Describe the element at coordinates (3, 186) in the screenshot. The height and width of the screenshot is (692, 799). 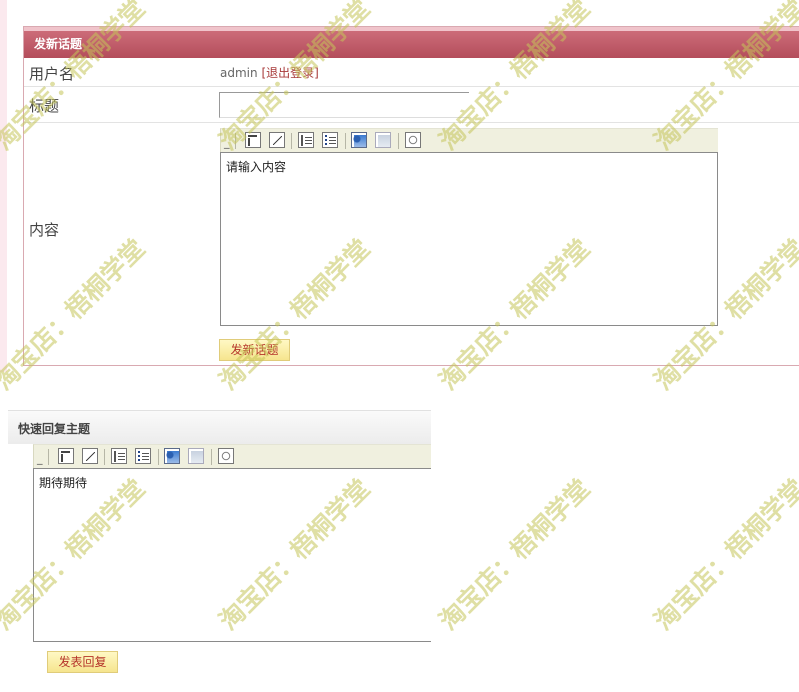
I see `left-stripe` at that location.